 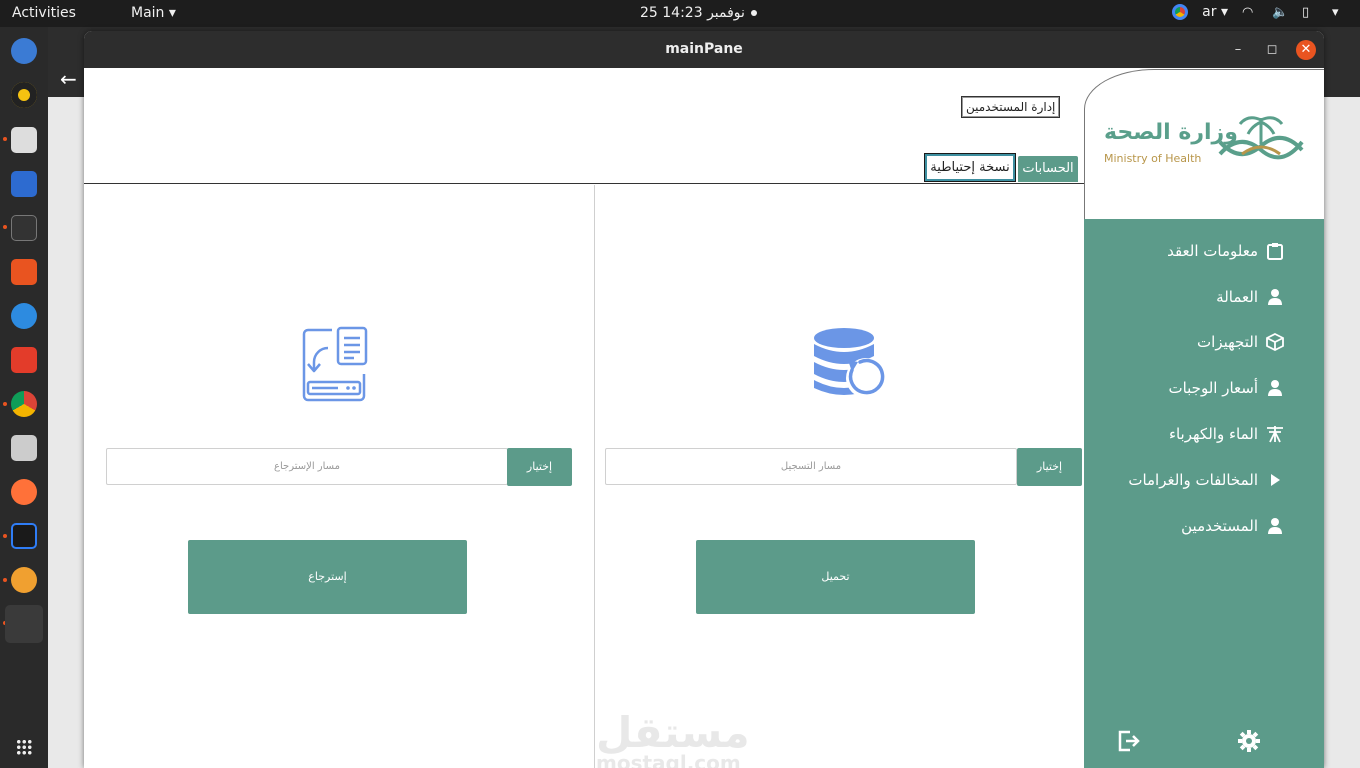 I want to click on battery-icon: ▯, so click(x=1310, y=12).